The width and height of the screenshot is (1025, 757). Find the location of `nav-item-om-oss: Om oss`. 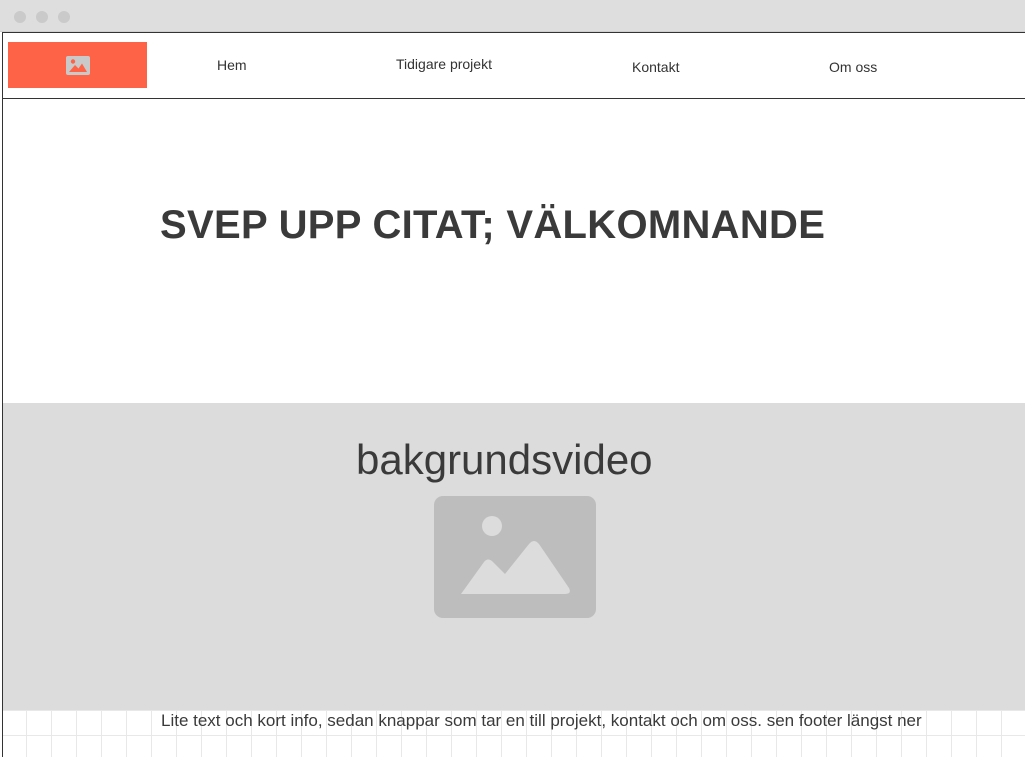

nav-item-om-oss: Om oss is located at coordinates (853, 67).